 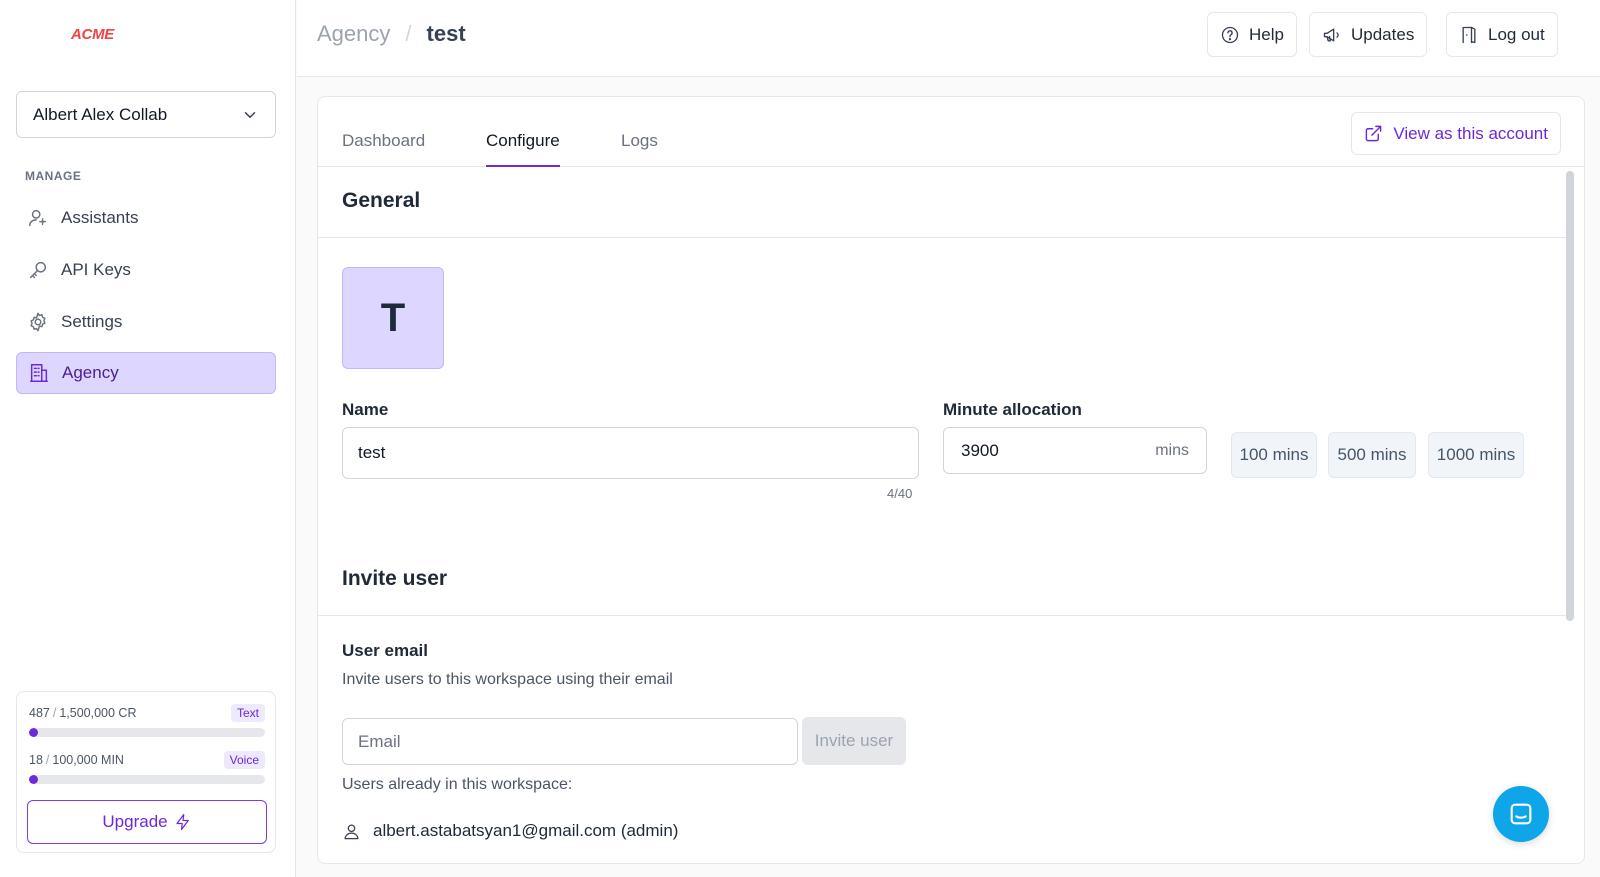 I want to click on text-usage-bar-fill, so click(x=33, y=732).